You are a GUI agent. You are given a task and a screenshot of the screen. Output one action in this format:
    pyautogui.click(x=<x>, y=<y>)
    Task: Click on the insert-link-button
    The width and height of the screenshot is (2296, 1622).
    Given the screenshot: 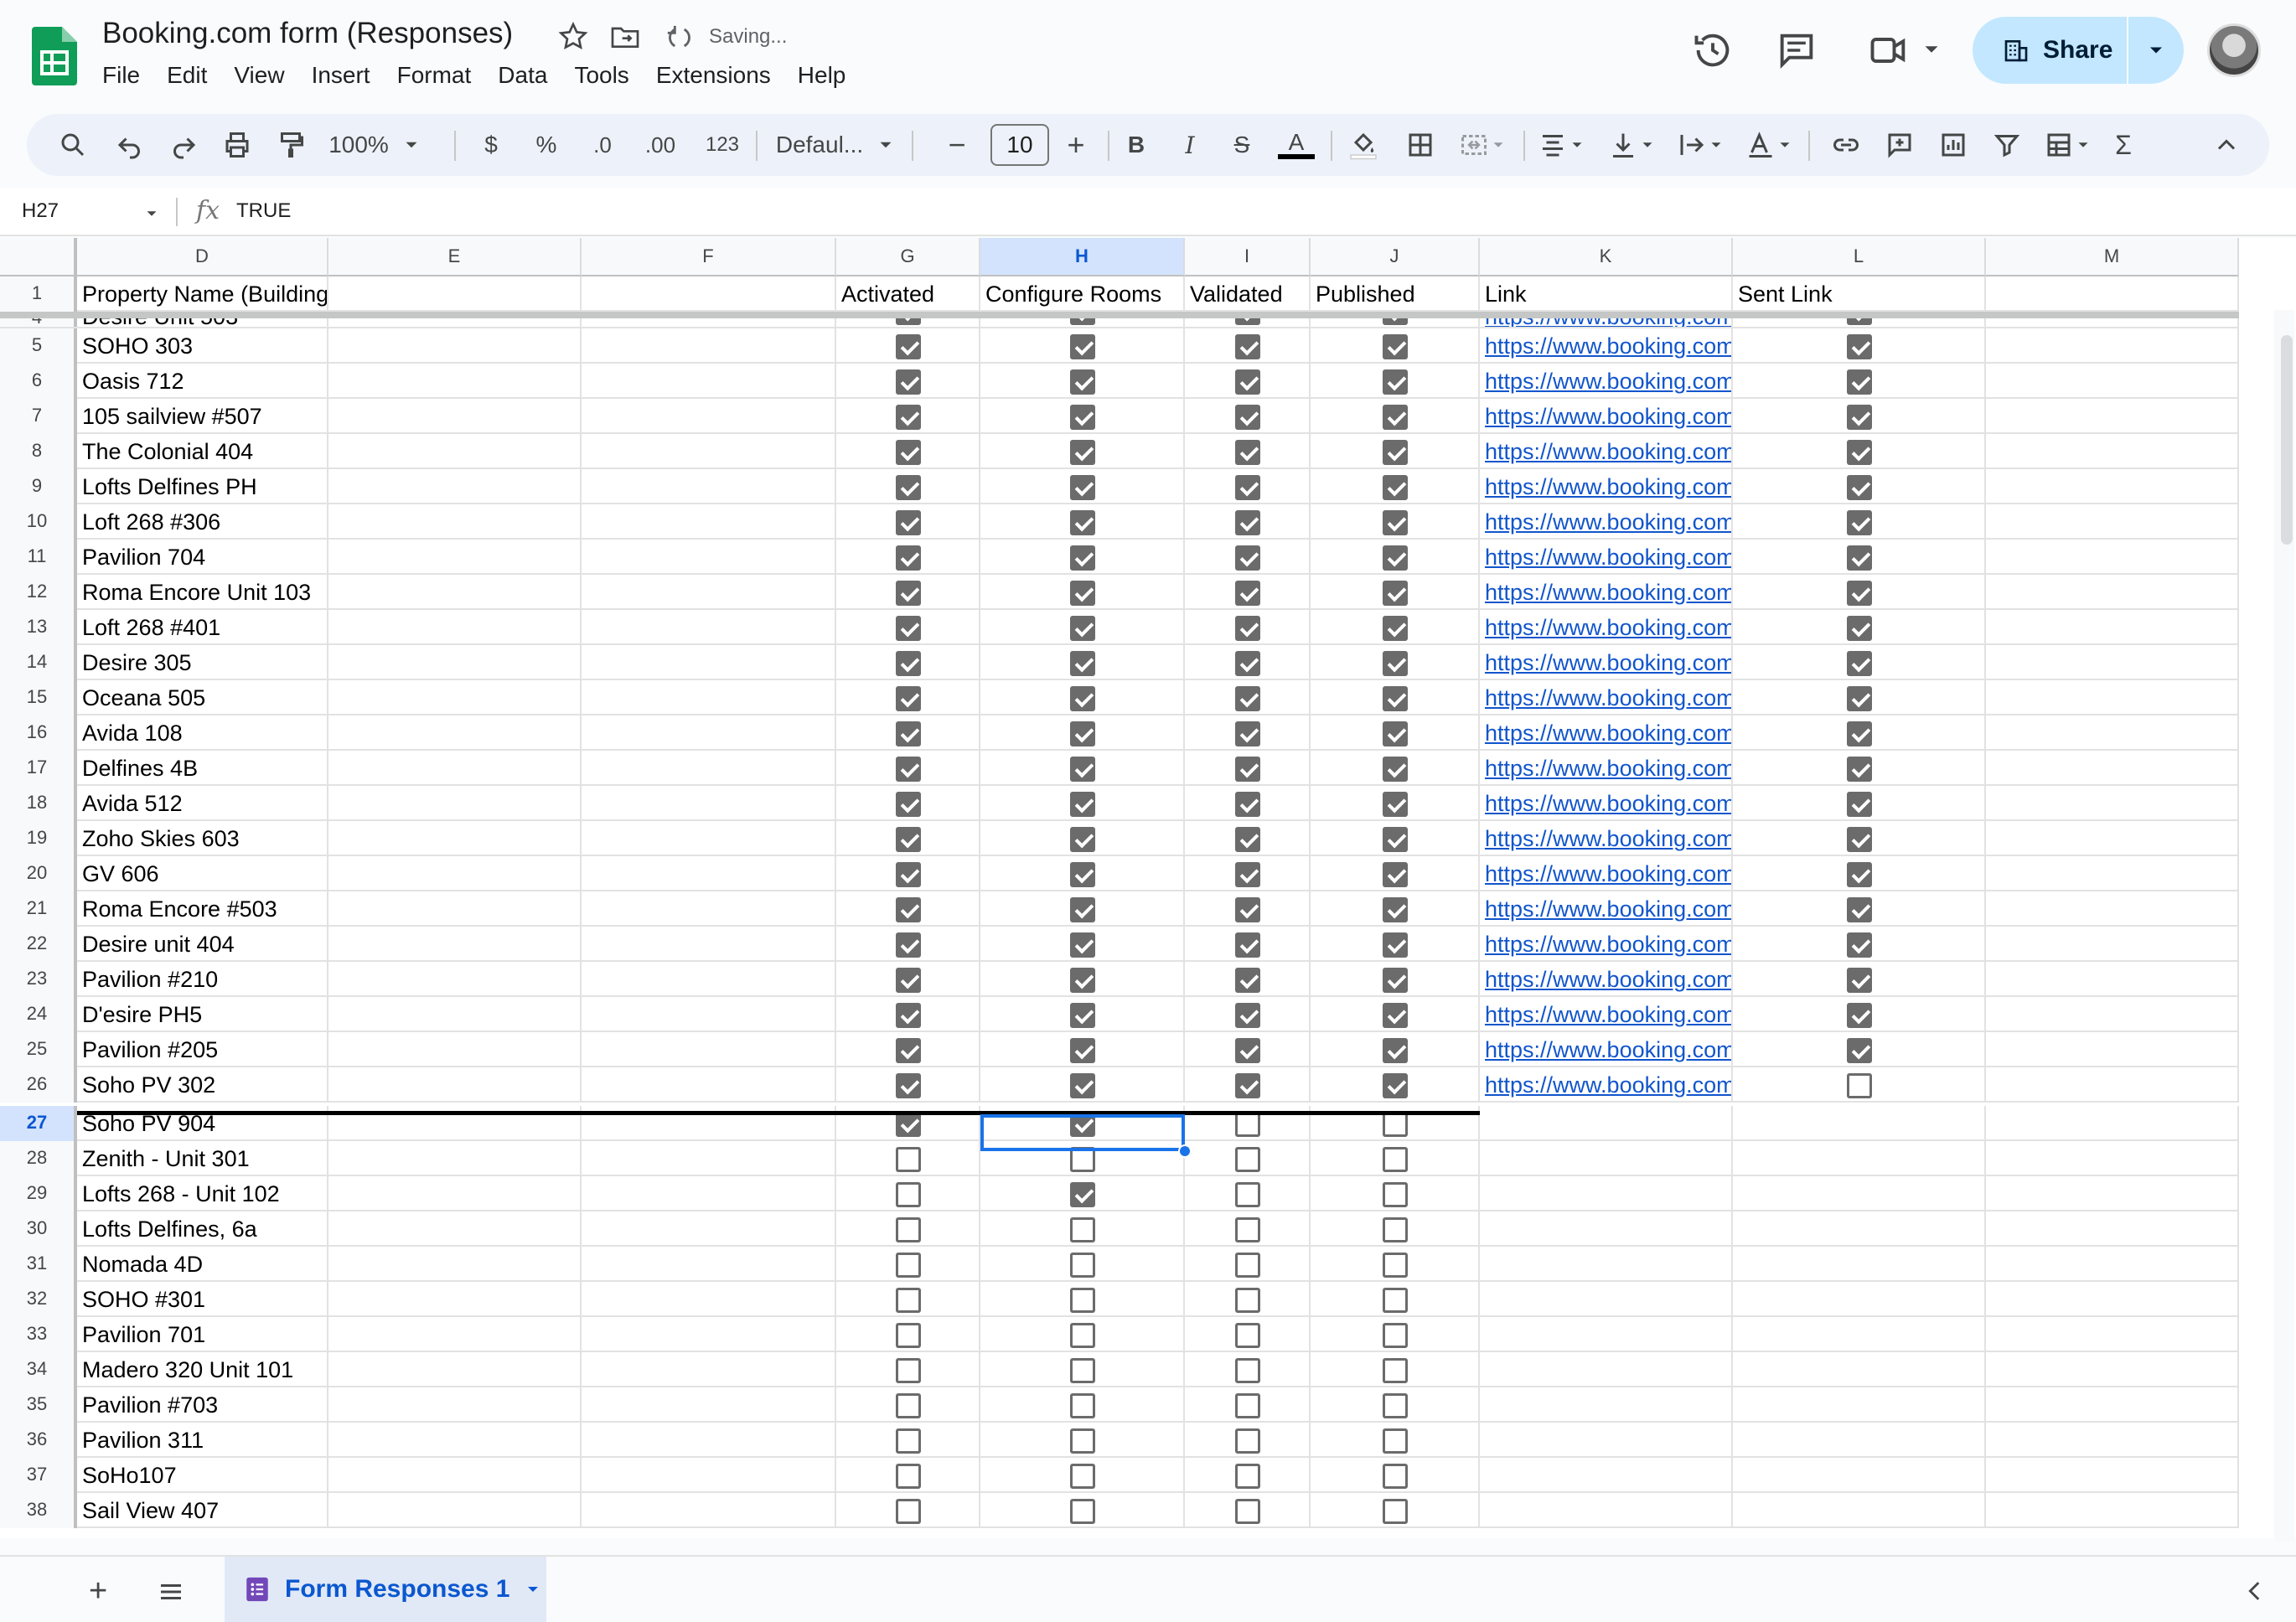 What is the action you would take?
    pyautogui.click(x=1846, y=145)
    